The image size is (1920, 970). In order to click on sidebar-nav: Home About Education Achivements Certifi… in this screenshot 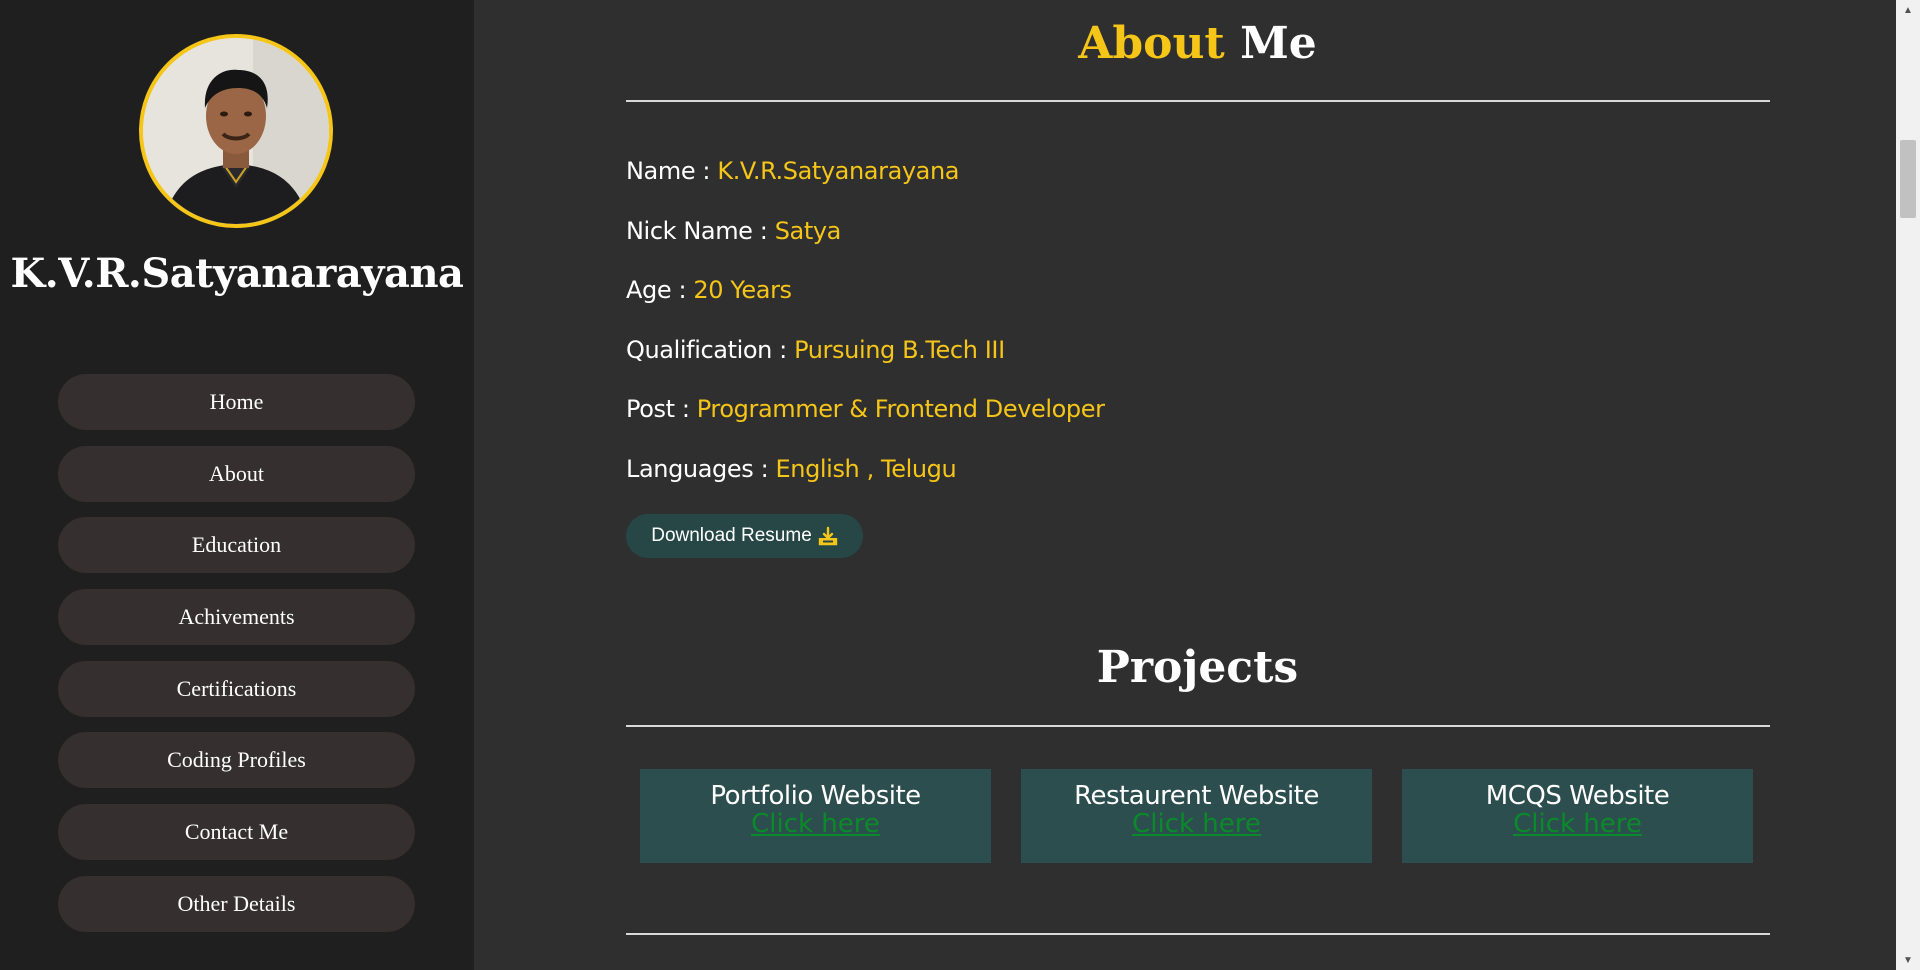, I will do `click(236, 661)`.